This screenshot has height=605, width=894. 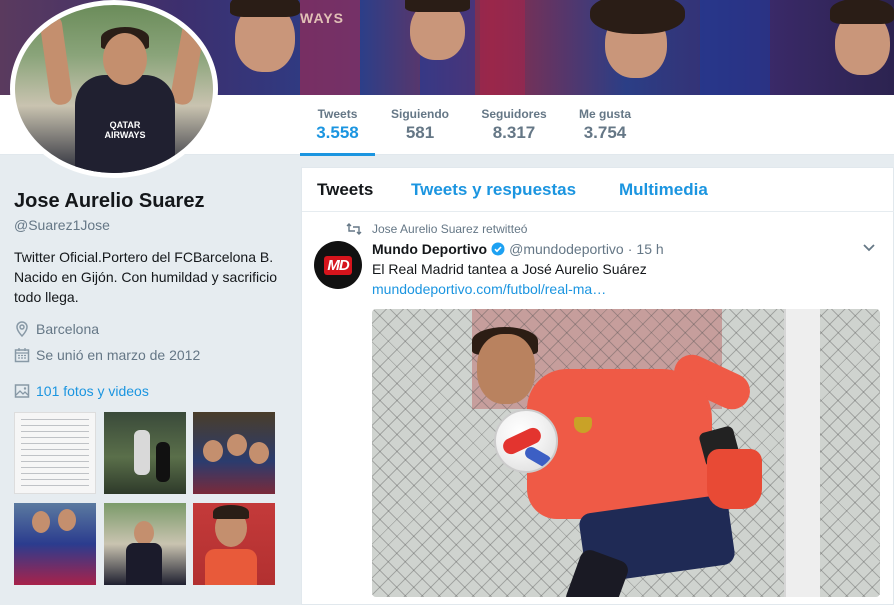 What do you see at coordinates (92, 391) in the screenshot?
I see `photos-videos-label: 101 fotos y videos` at bounding box center [92, 391].